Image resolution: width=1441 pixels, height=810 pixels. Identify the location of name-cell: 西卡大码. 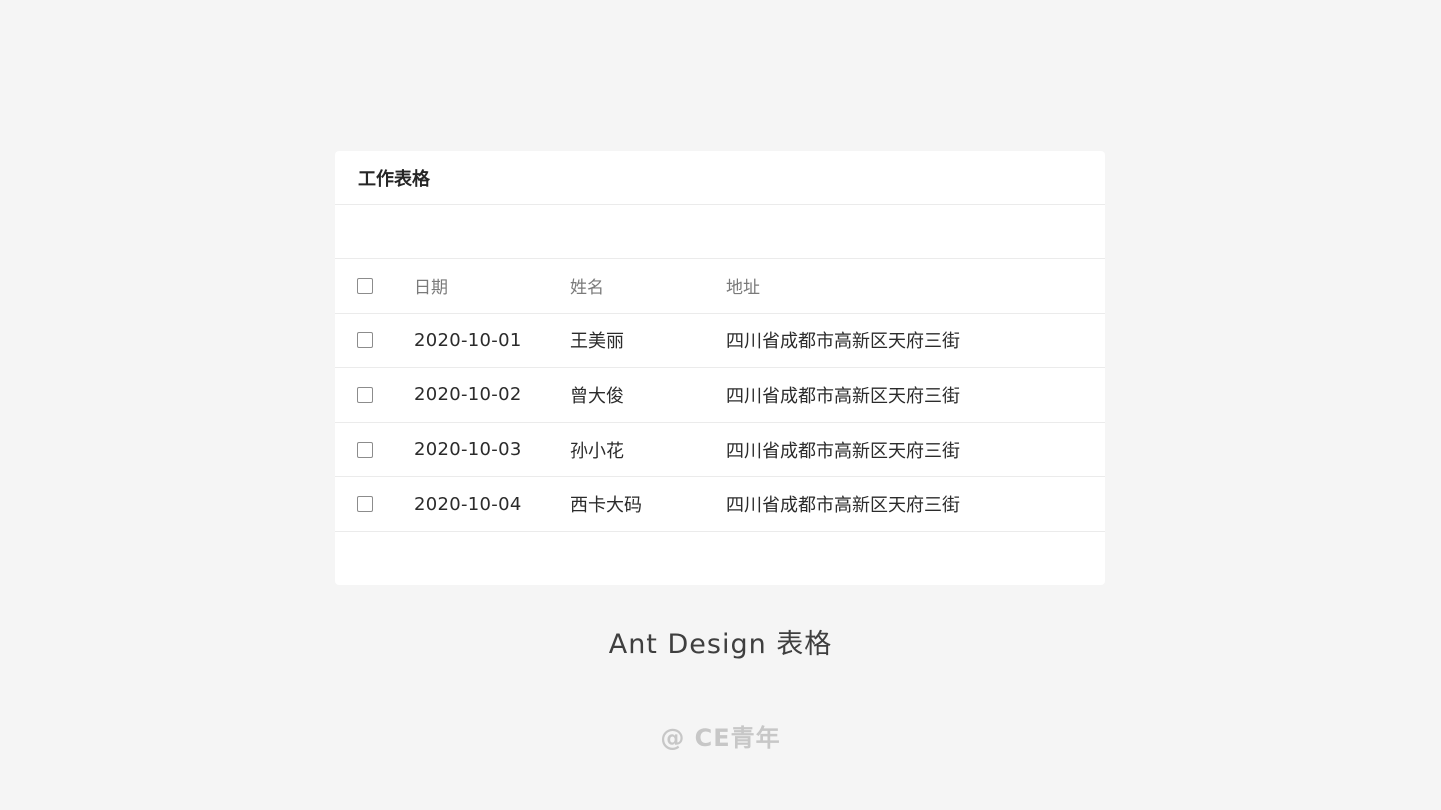
(606, 506).